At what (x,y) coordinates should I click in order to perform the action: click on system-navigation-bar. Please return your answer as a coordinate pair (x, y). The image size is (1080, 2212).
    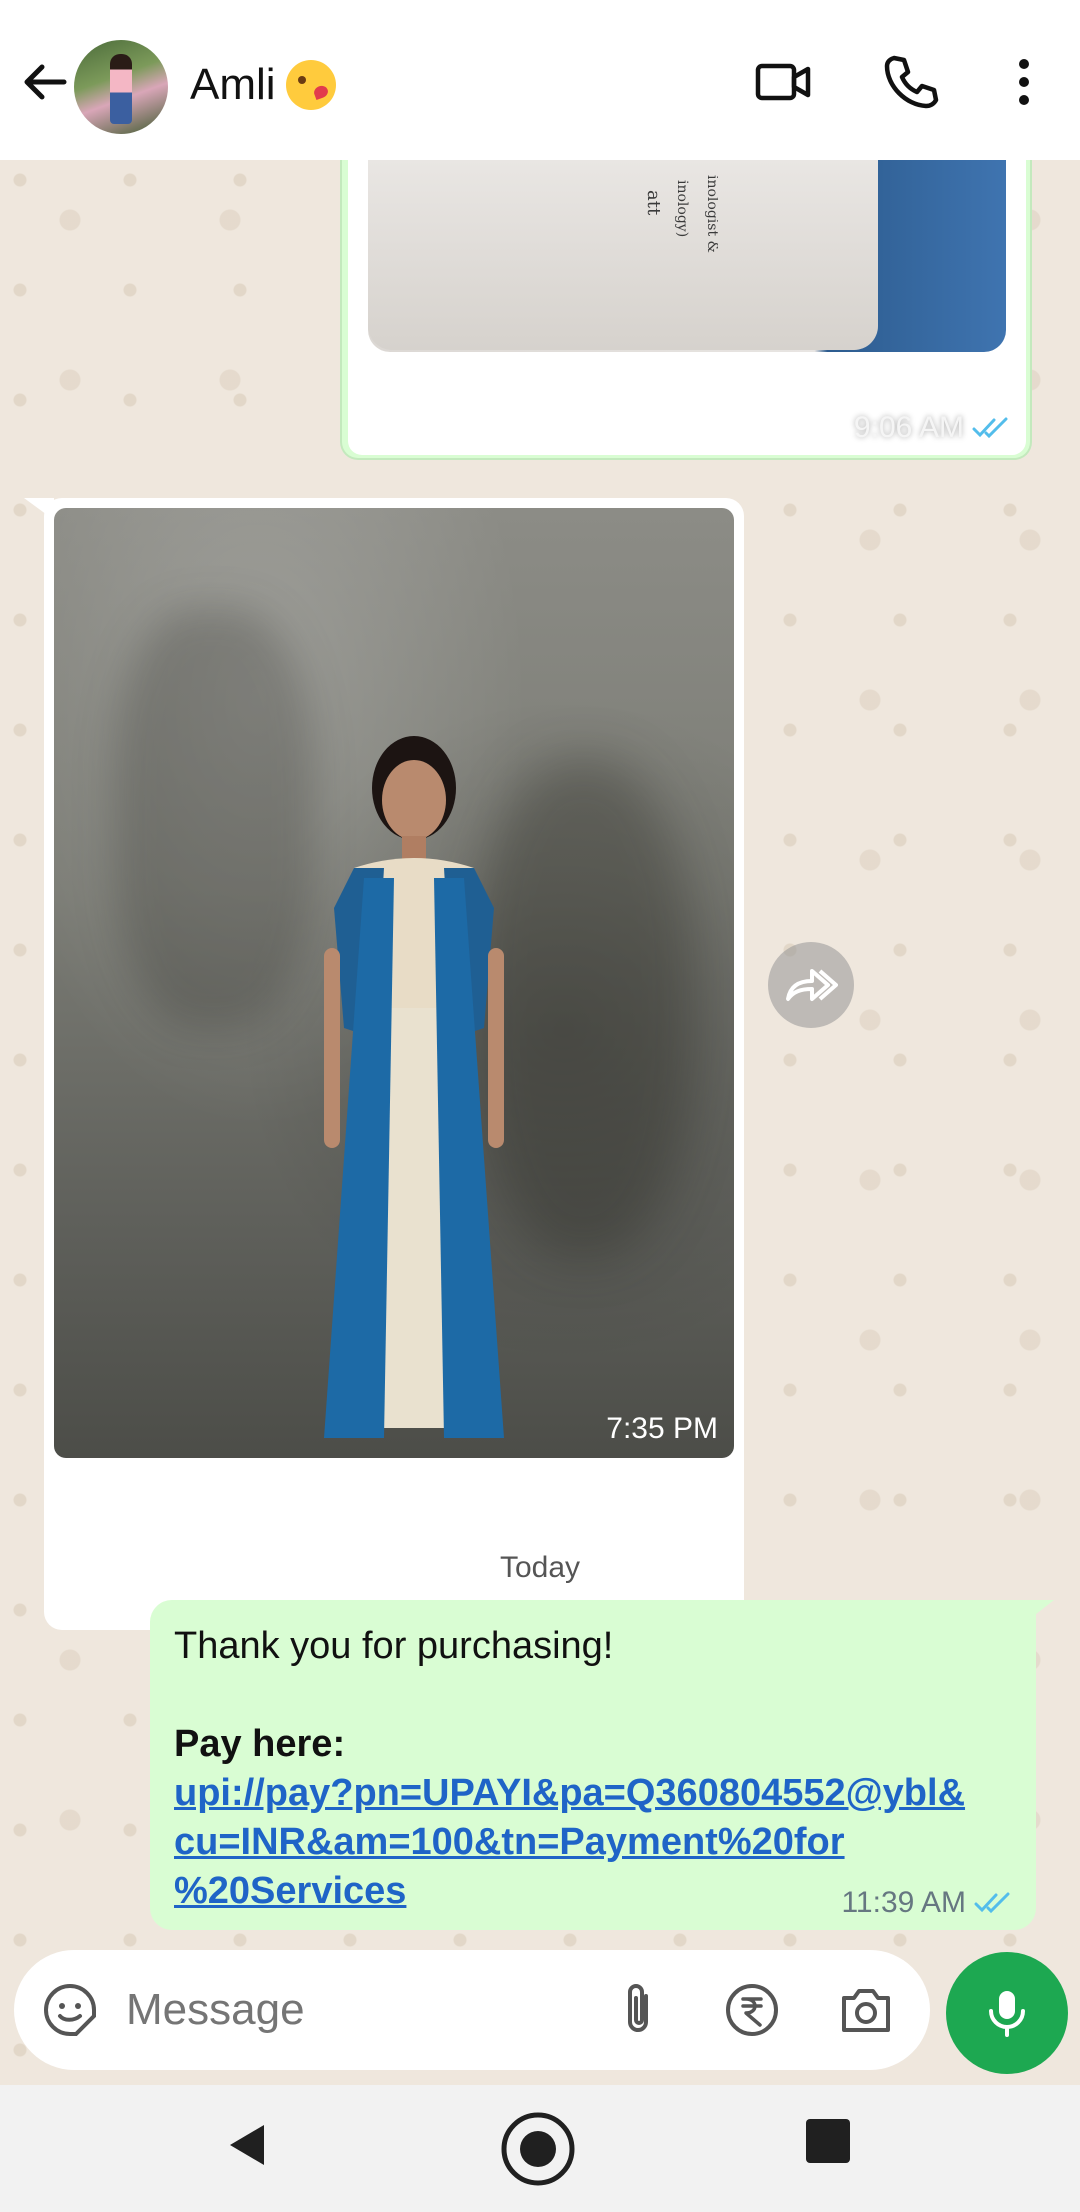
    Looking at the image, I should click on (540, 2148).